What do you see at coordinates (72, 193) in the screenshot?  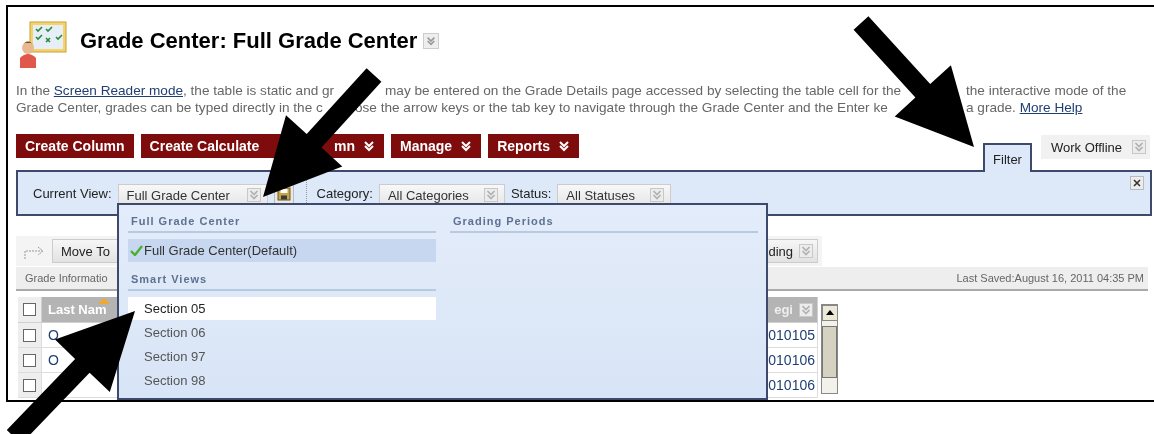 I see `field-label: Current View:` at bounding box center [72, 193].